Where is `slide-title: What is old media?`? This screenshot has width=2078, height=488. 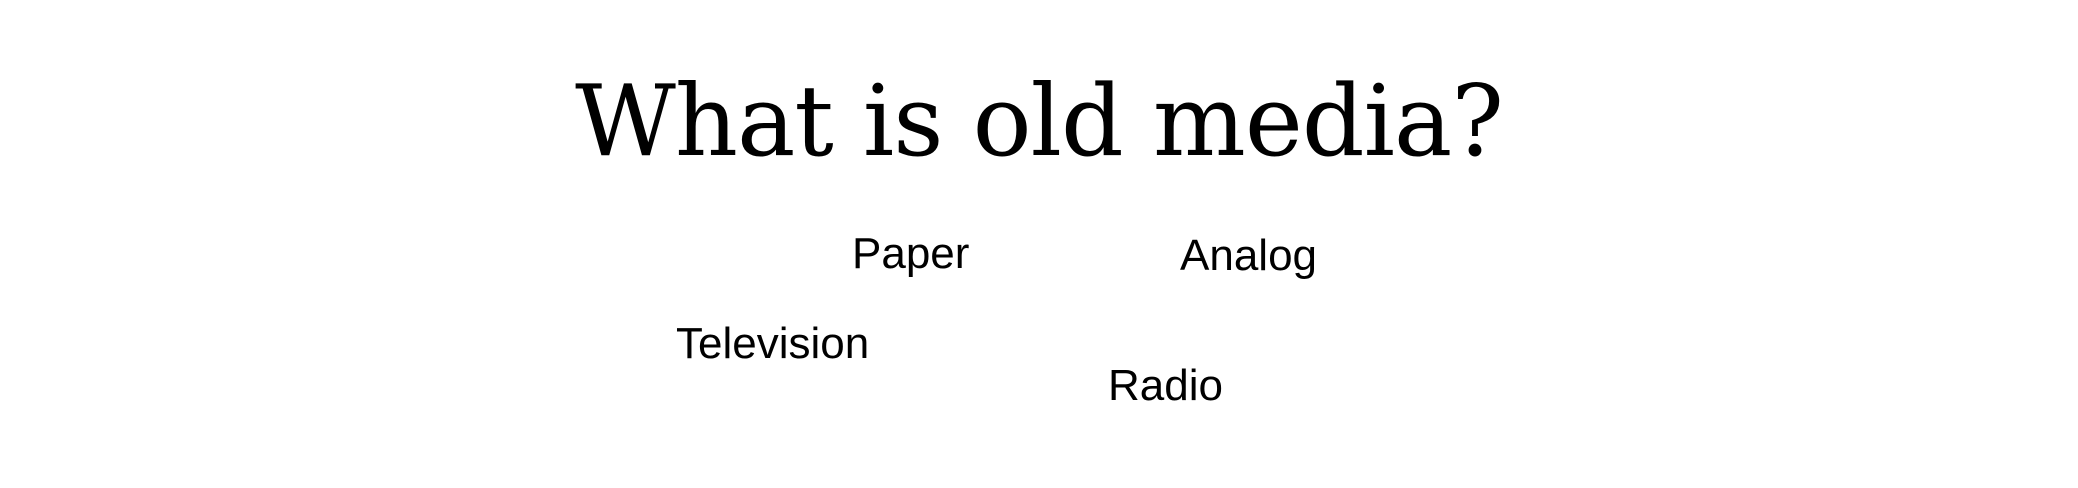
slide-title: What is old media? is located at coordinates (1039, 122).